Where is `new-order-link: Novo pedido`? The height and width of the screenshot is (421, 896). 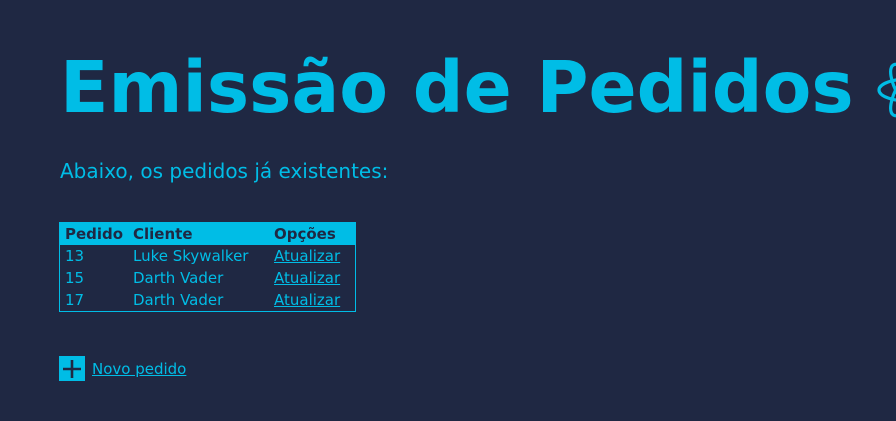
new-order-link: Novo pedido is located at coordinates (139, 369).